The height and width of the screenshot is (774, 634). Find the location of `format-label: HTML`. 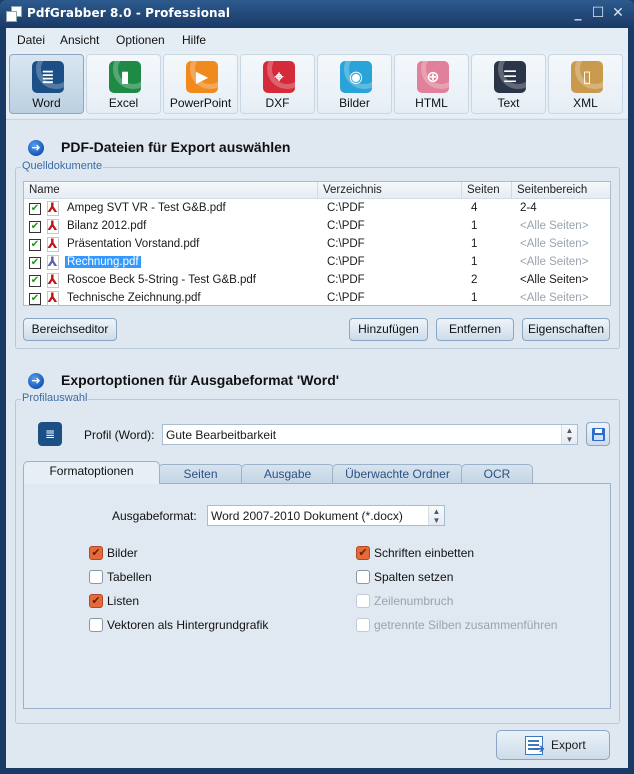

format-label: HTML is located at coordinates (431, 103).